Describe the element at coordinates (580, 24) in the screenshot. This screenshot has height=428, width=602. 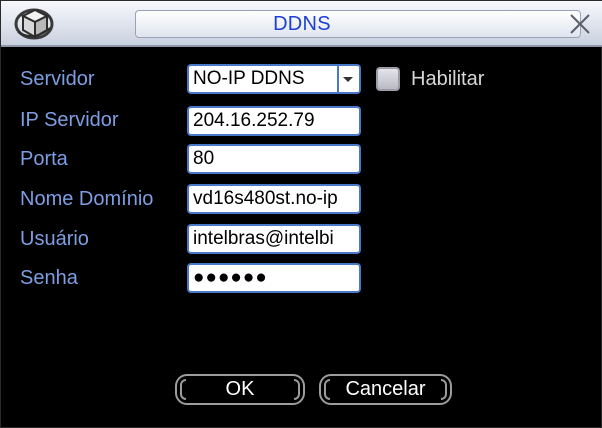
I see `close-x-icon` at that location.